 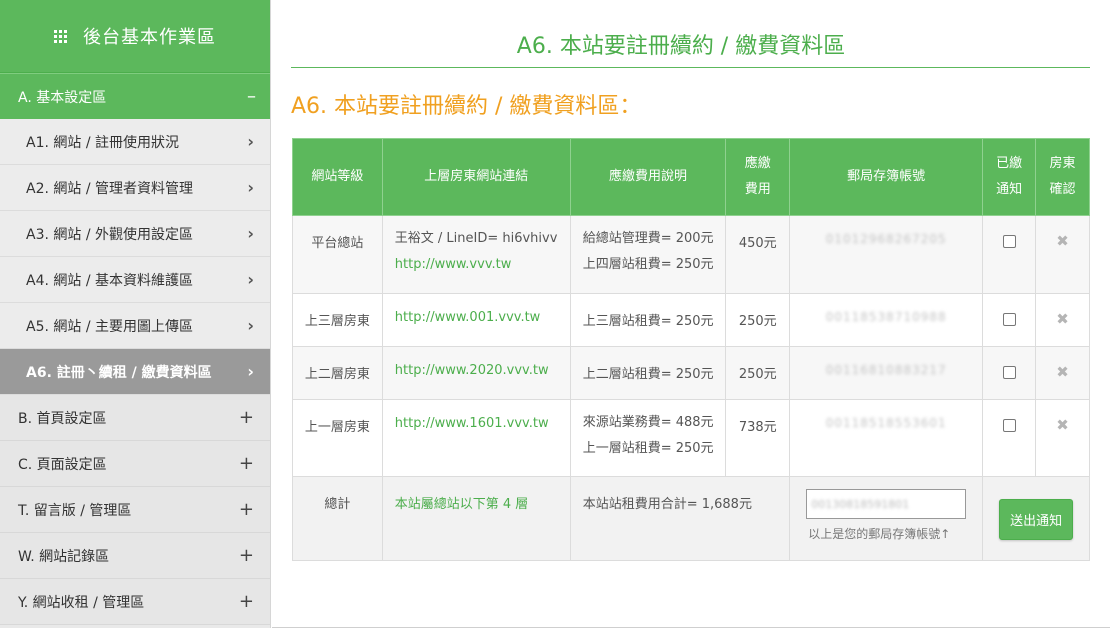 I want to click on submit-cell: 送出通知, so click(x=1036, y=518).